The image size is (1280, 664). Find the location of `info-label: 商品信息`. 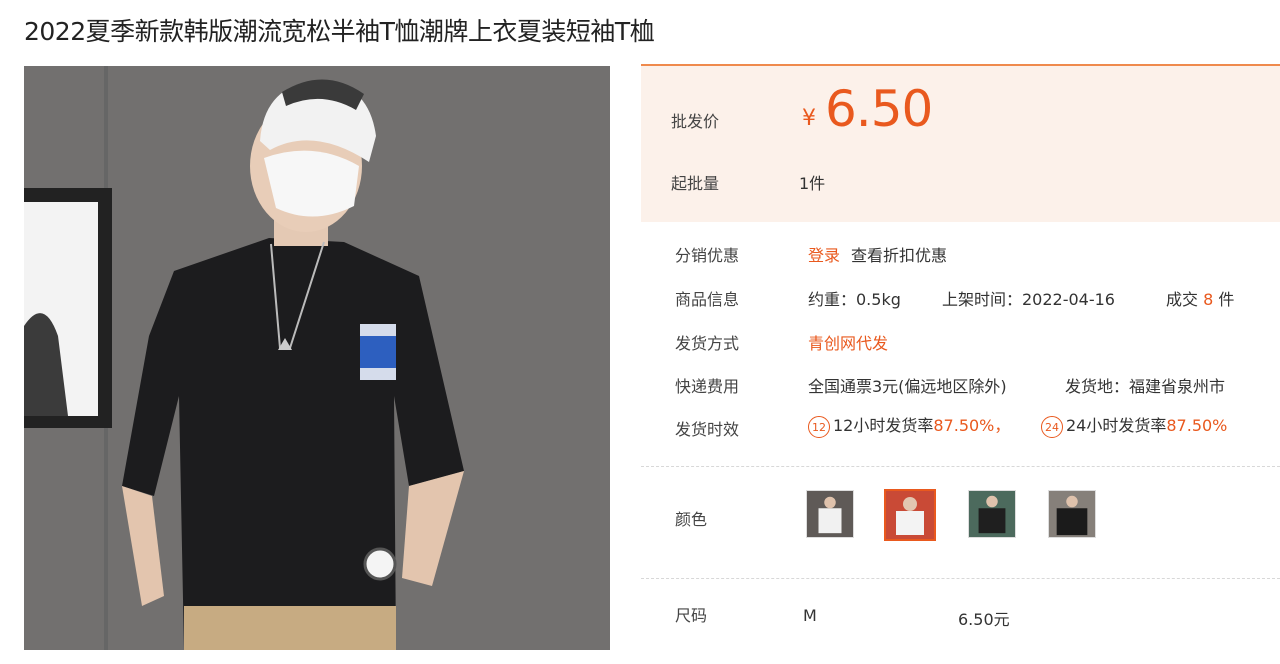

info-label: 商品信息 is located at coordinates (707, 299).